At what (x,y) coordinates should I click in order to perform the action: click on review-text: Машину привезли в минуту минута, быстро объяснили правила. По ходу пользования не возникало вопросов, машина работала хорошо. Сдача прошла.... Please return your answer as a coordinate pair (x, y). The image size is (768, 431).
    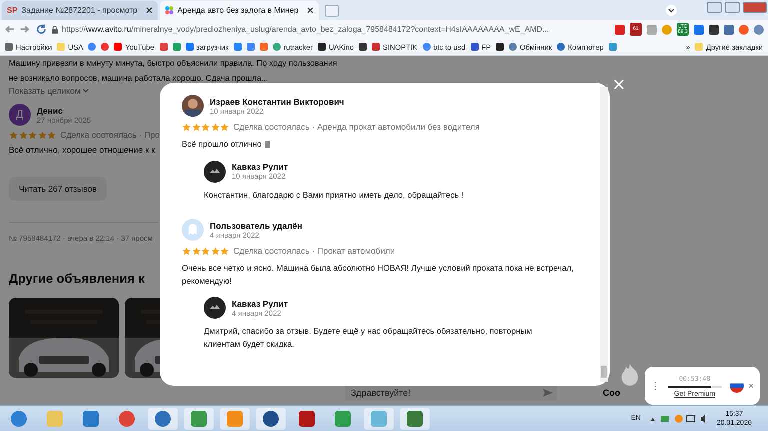
    Looking at the image, I should click on (173, 71).